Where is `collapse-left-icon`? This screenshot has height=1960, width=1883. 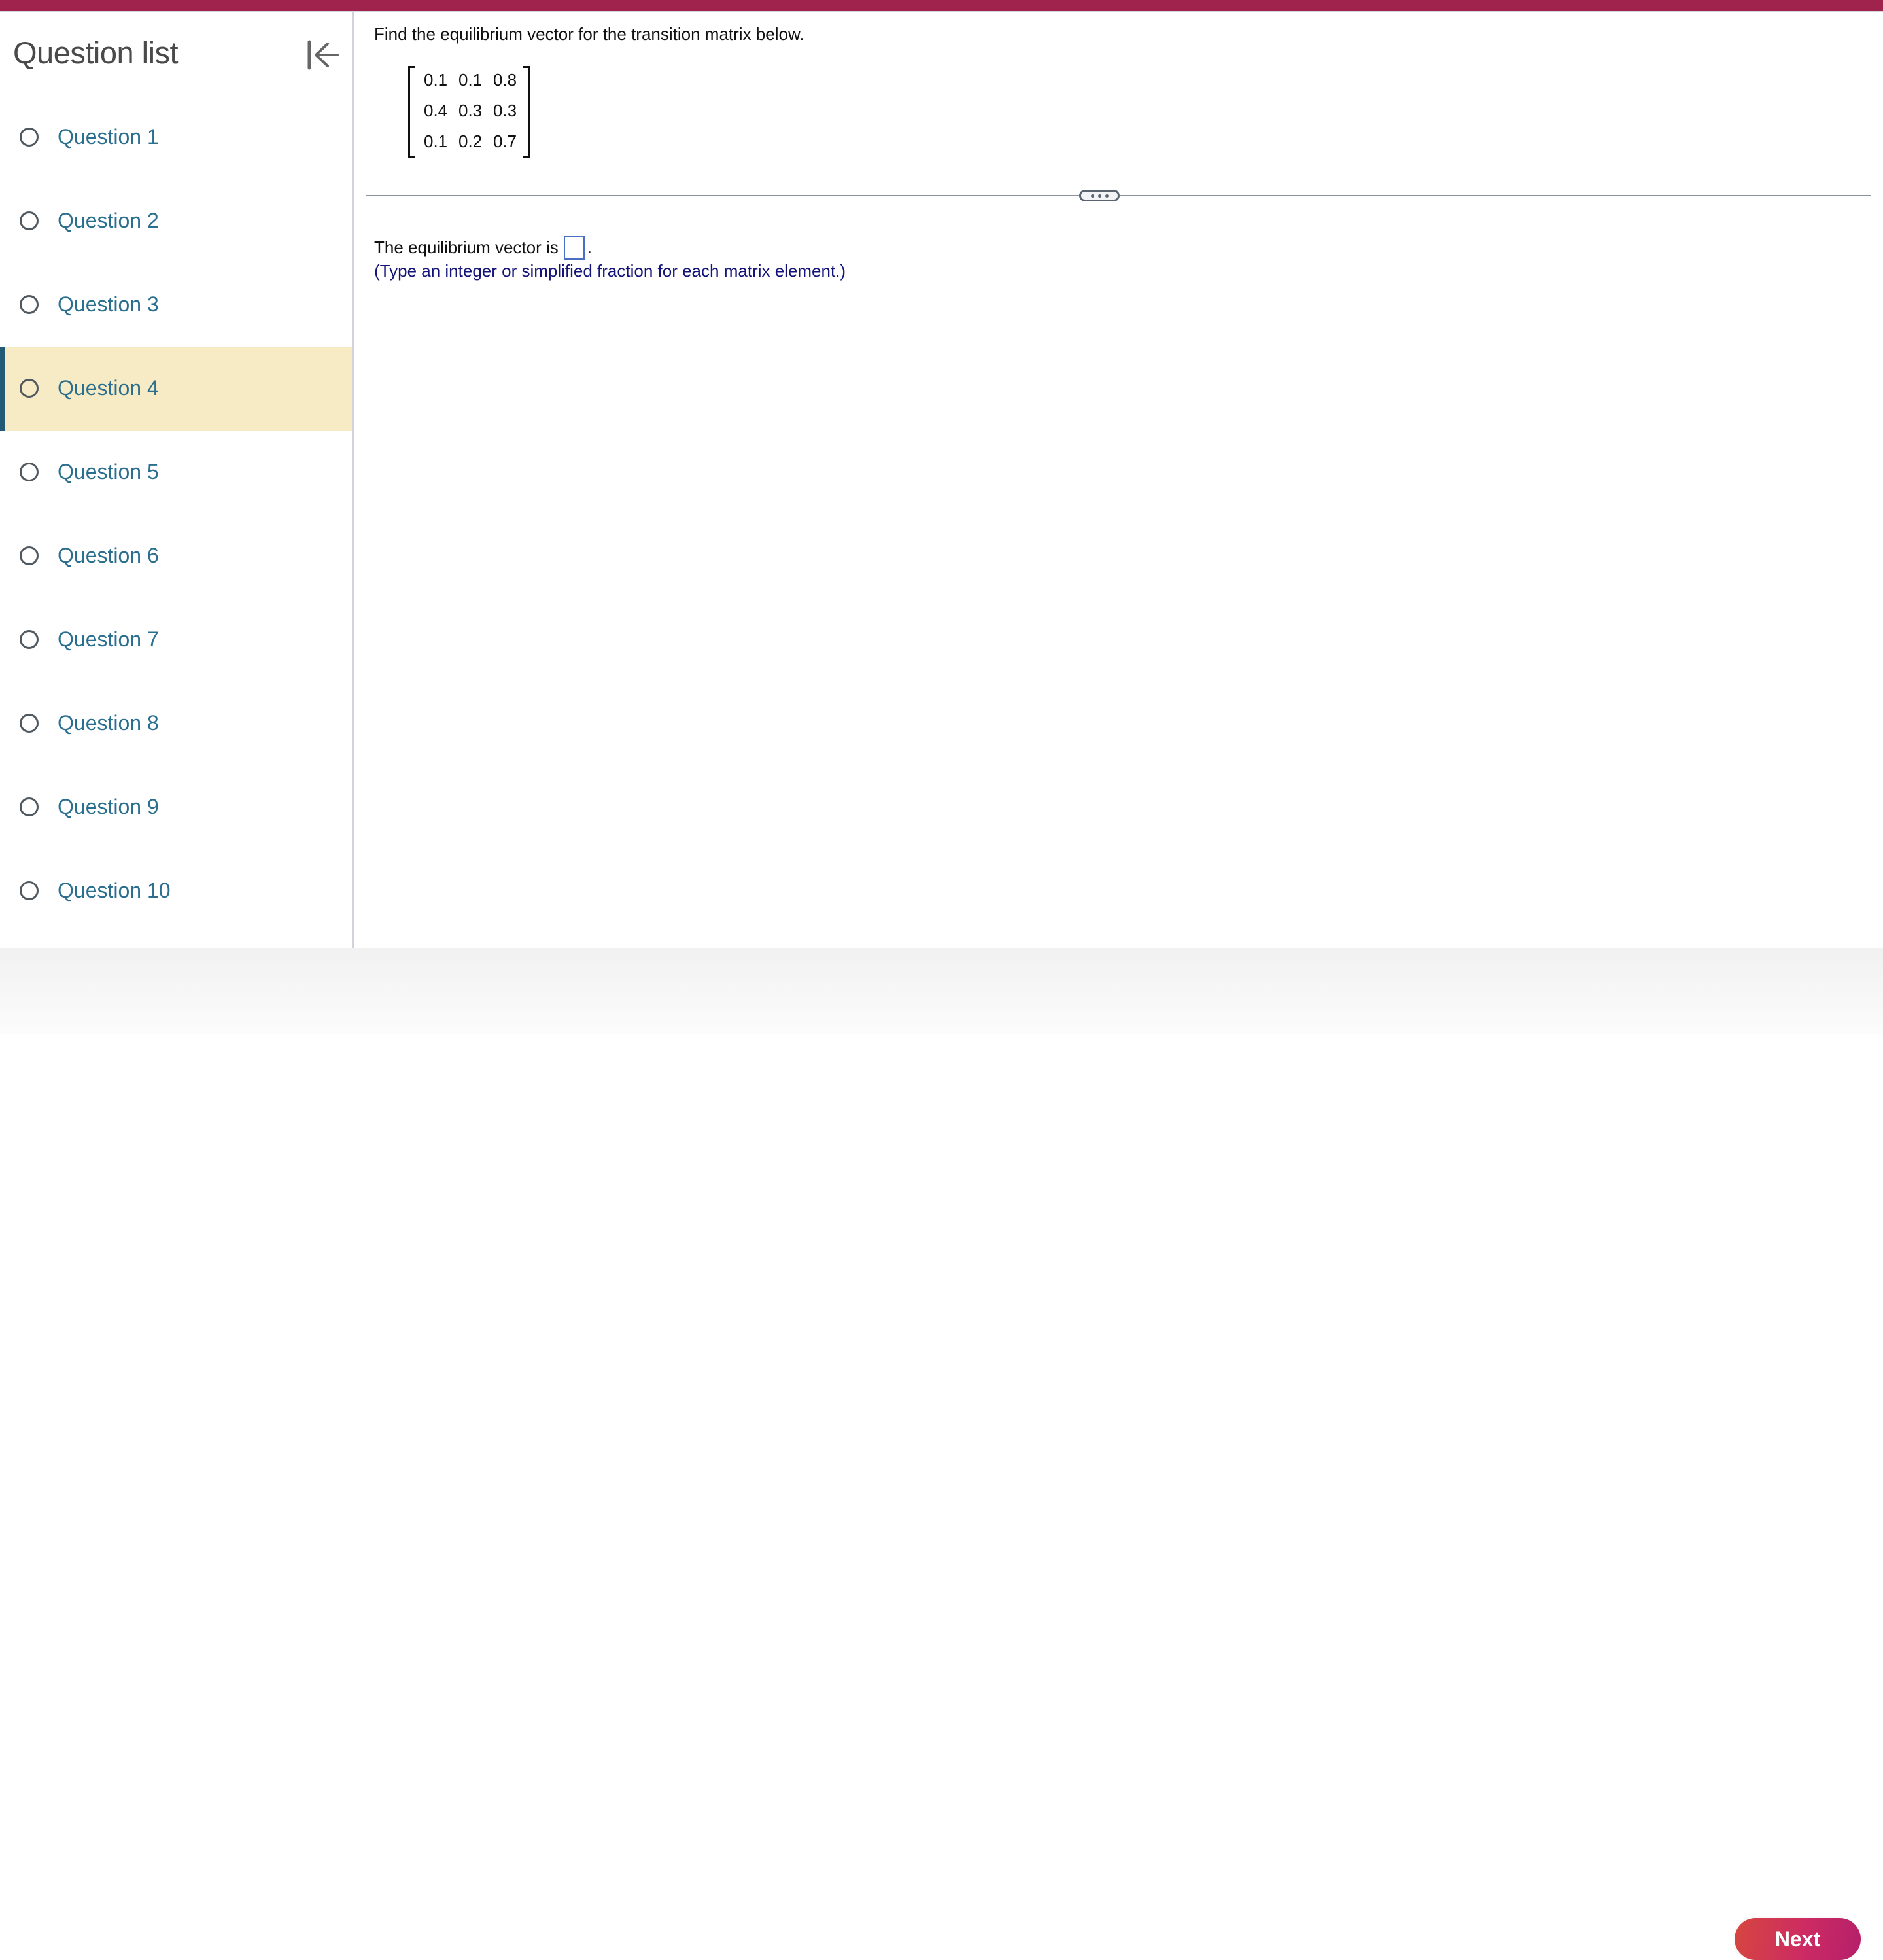
collapse-left-icon is located at coordinates (323, 55).